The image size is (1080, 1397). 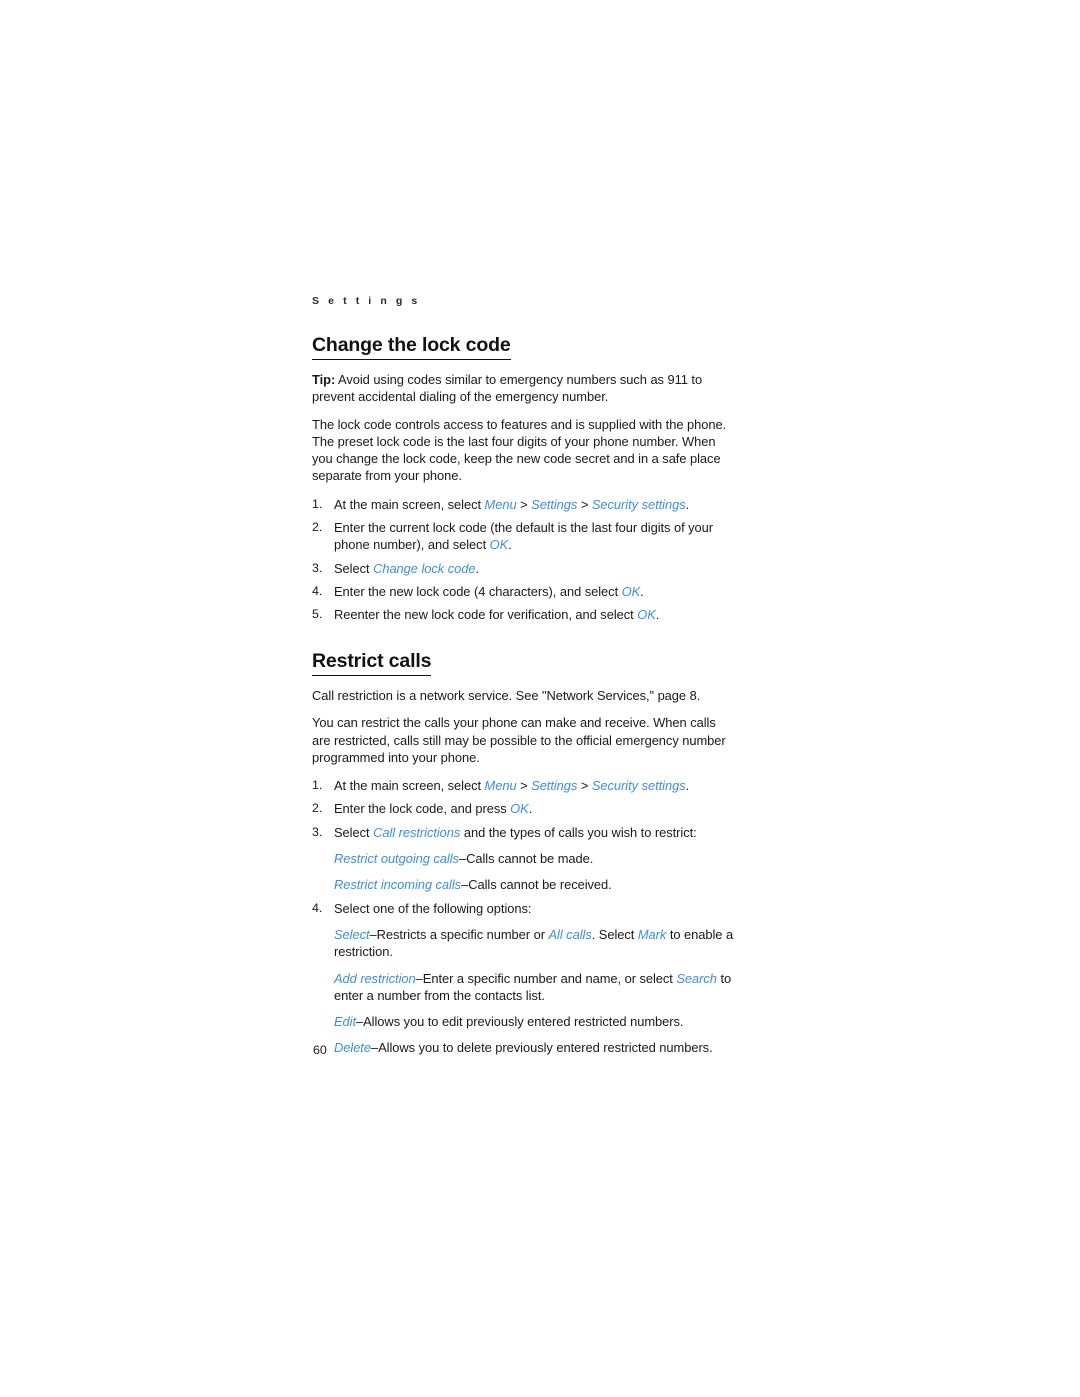 I want to click on tip-label: Tip:, so click(x=324, y=379).